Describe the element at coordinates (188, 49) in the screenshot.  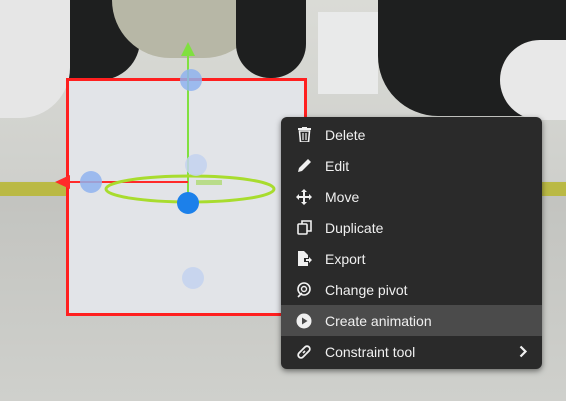
I see `y-axis-arrowhead` at that location.